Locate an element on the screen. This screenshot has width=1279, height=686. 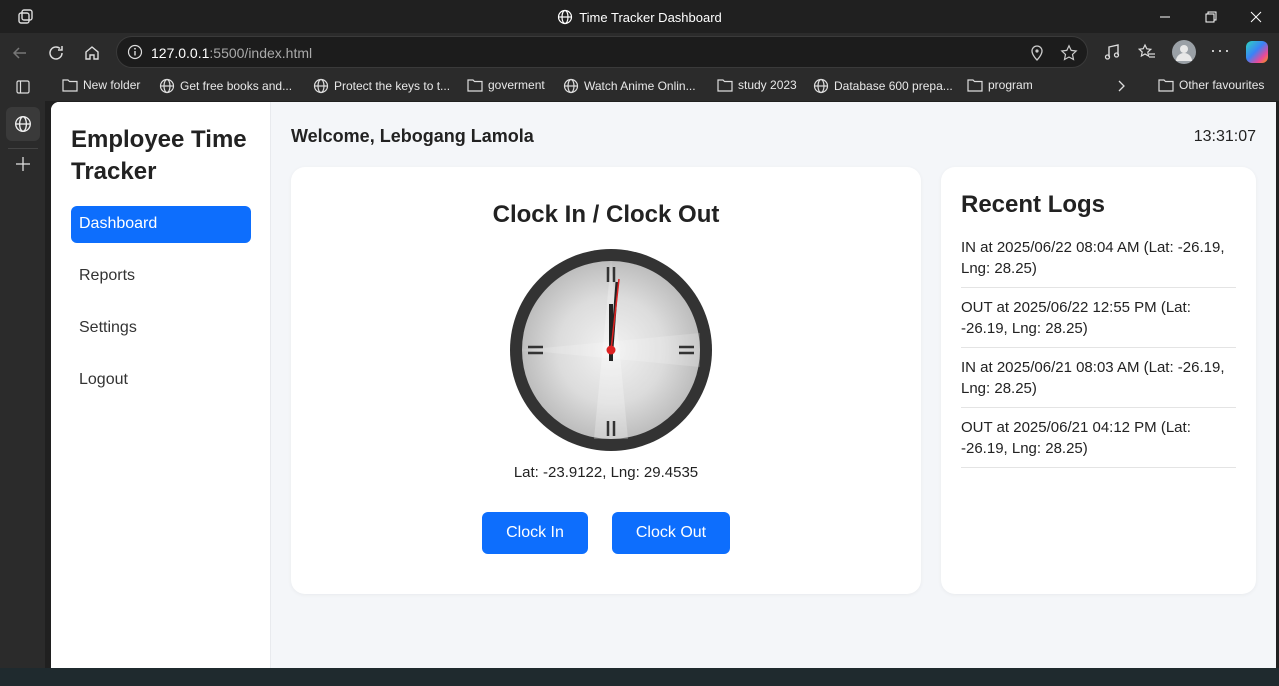
restore-icon is located at coordinates (1211, 16).